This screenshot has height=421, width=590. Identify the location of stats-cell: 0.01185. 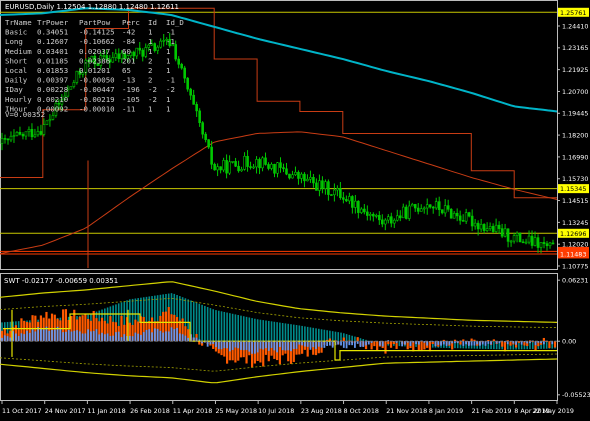
(52, 60).